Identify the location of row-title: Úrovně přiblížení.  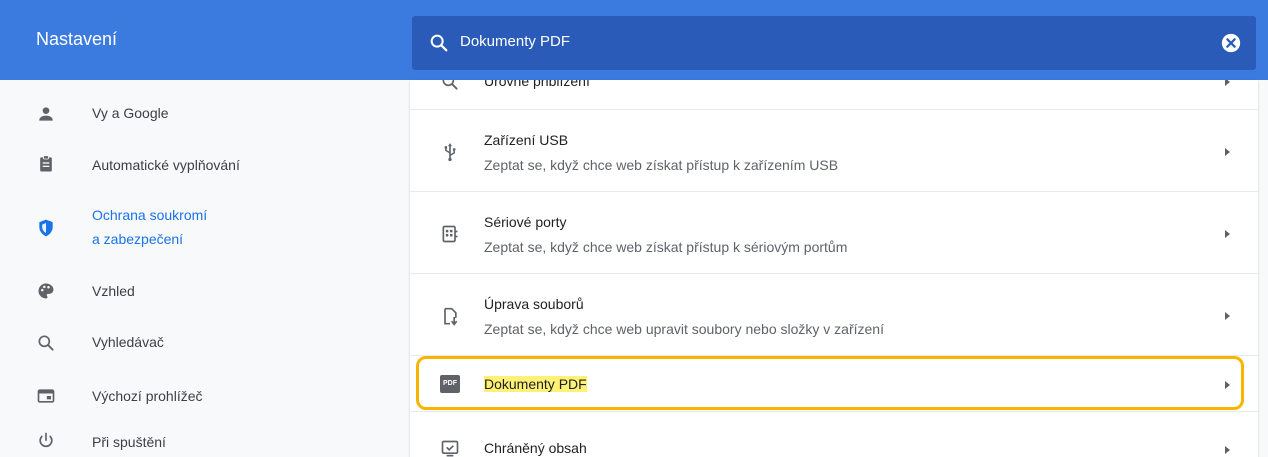
(537, 84).